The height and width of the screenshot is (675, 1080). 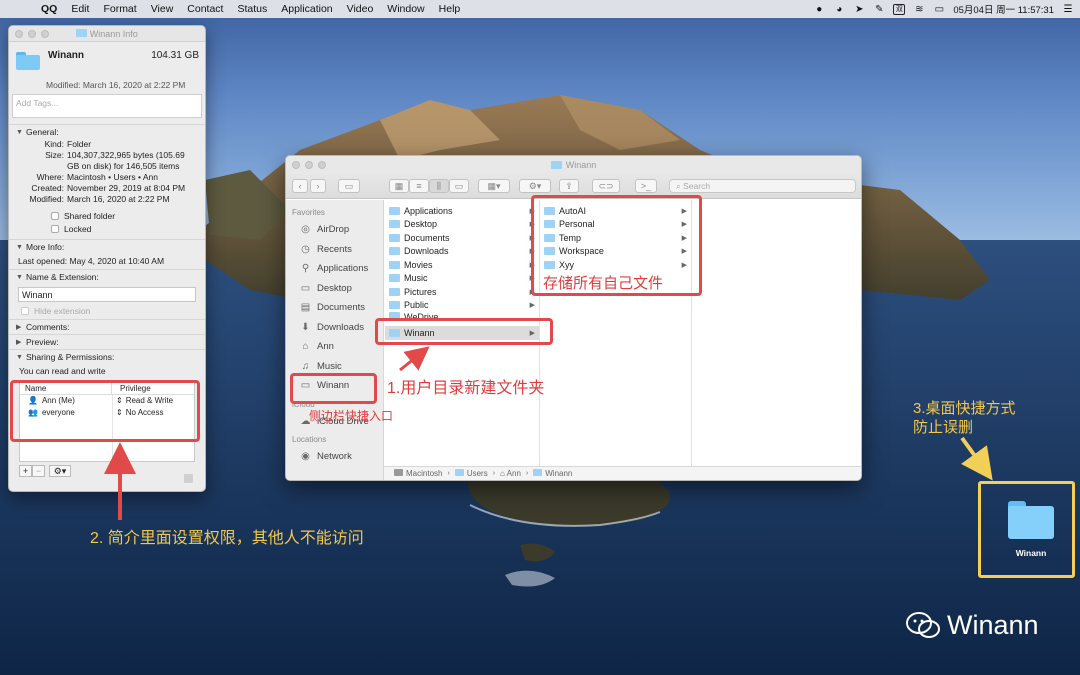 I want to click on shared-folder-checkbox: Shared folder, so click(x=128, y=215).